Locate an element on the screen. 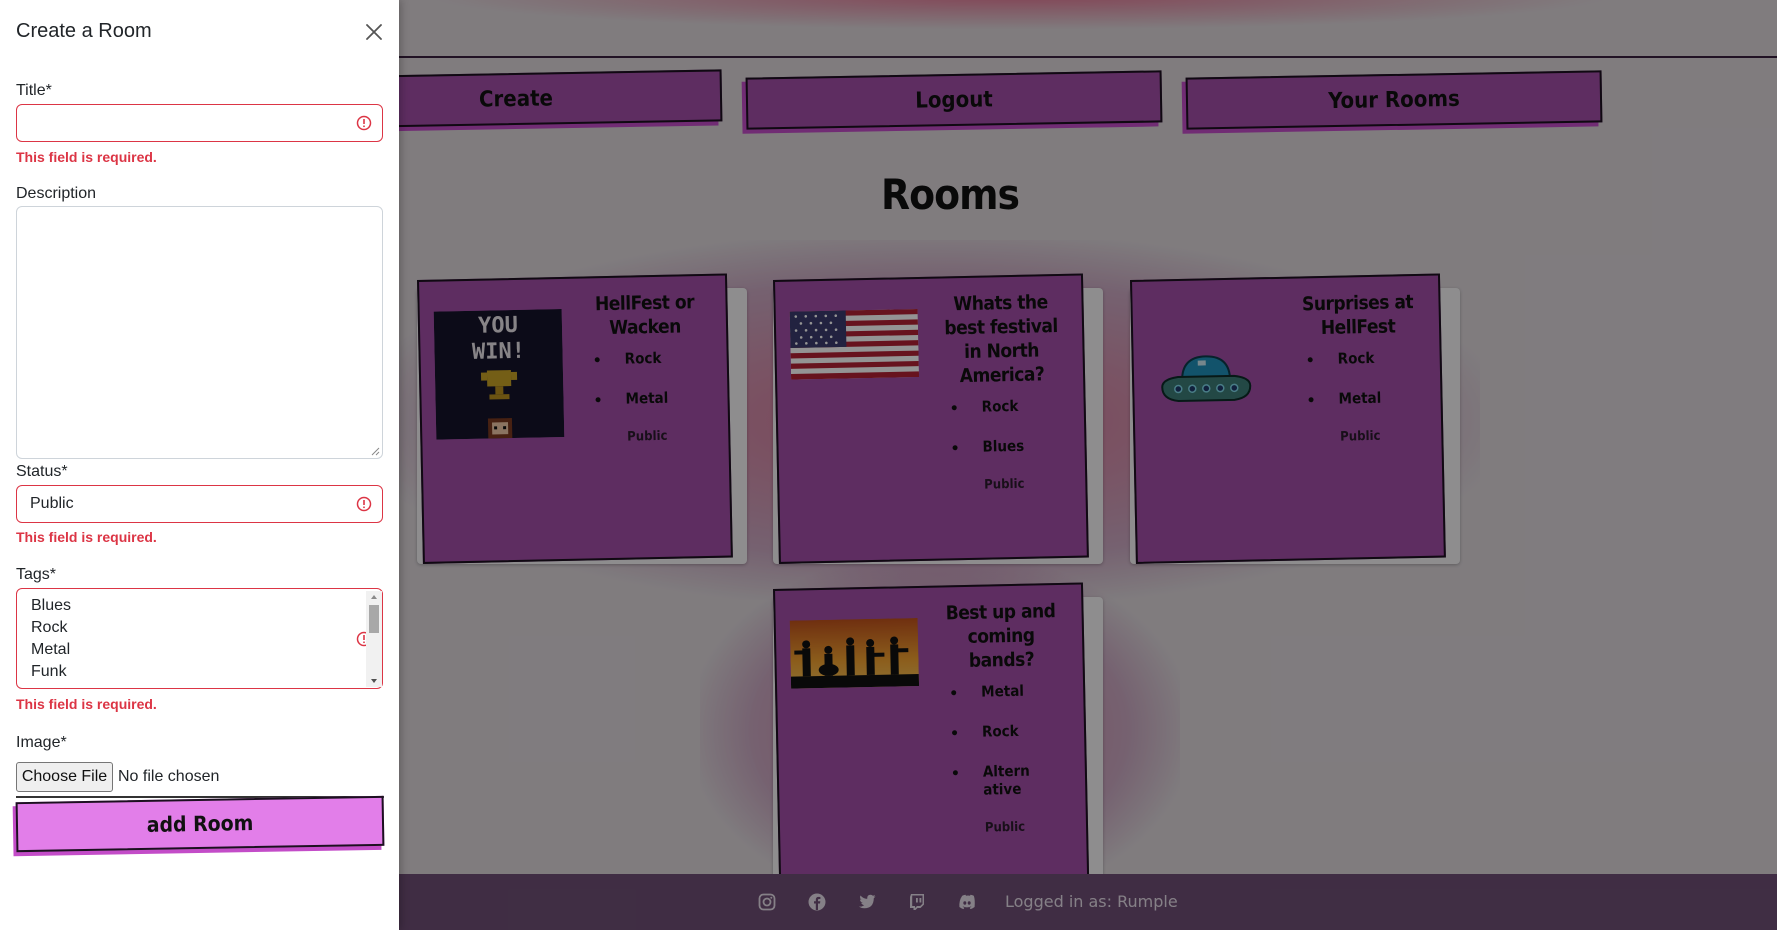  description-textarea is located at coordinates (199, 332).